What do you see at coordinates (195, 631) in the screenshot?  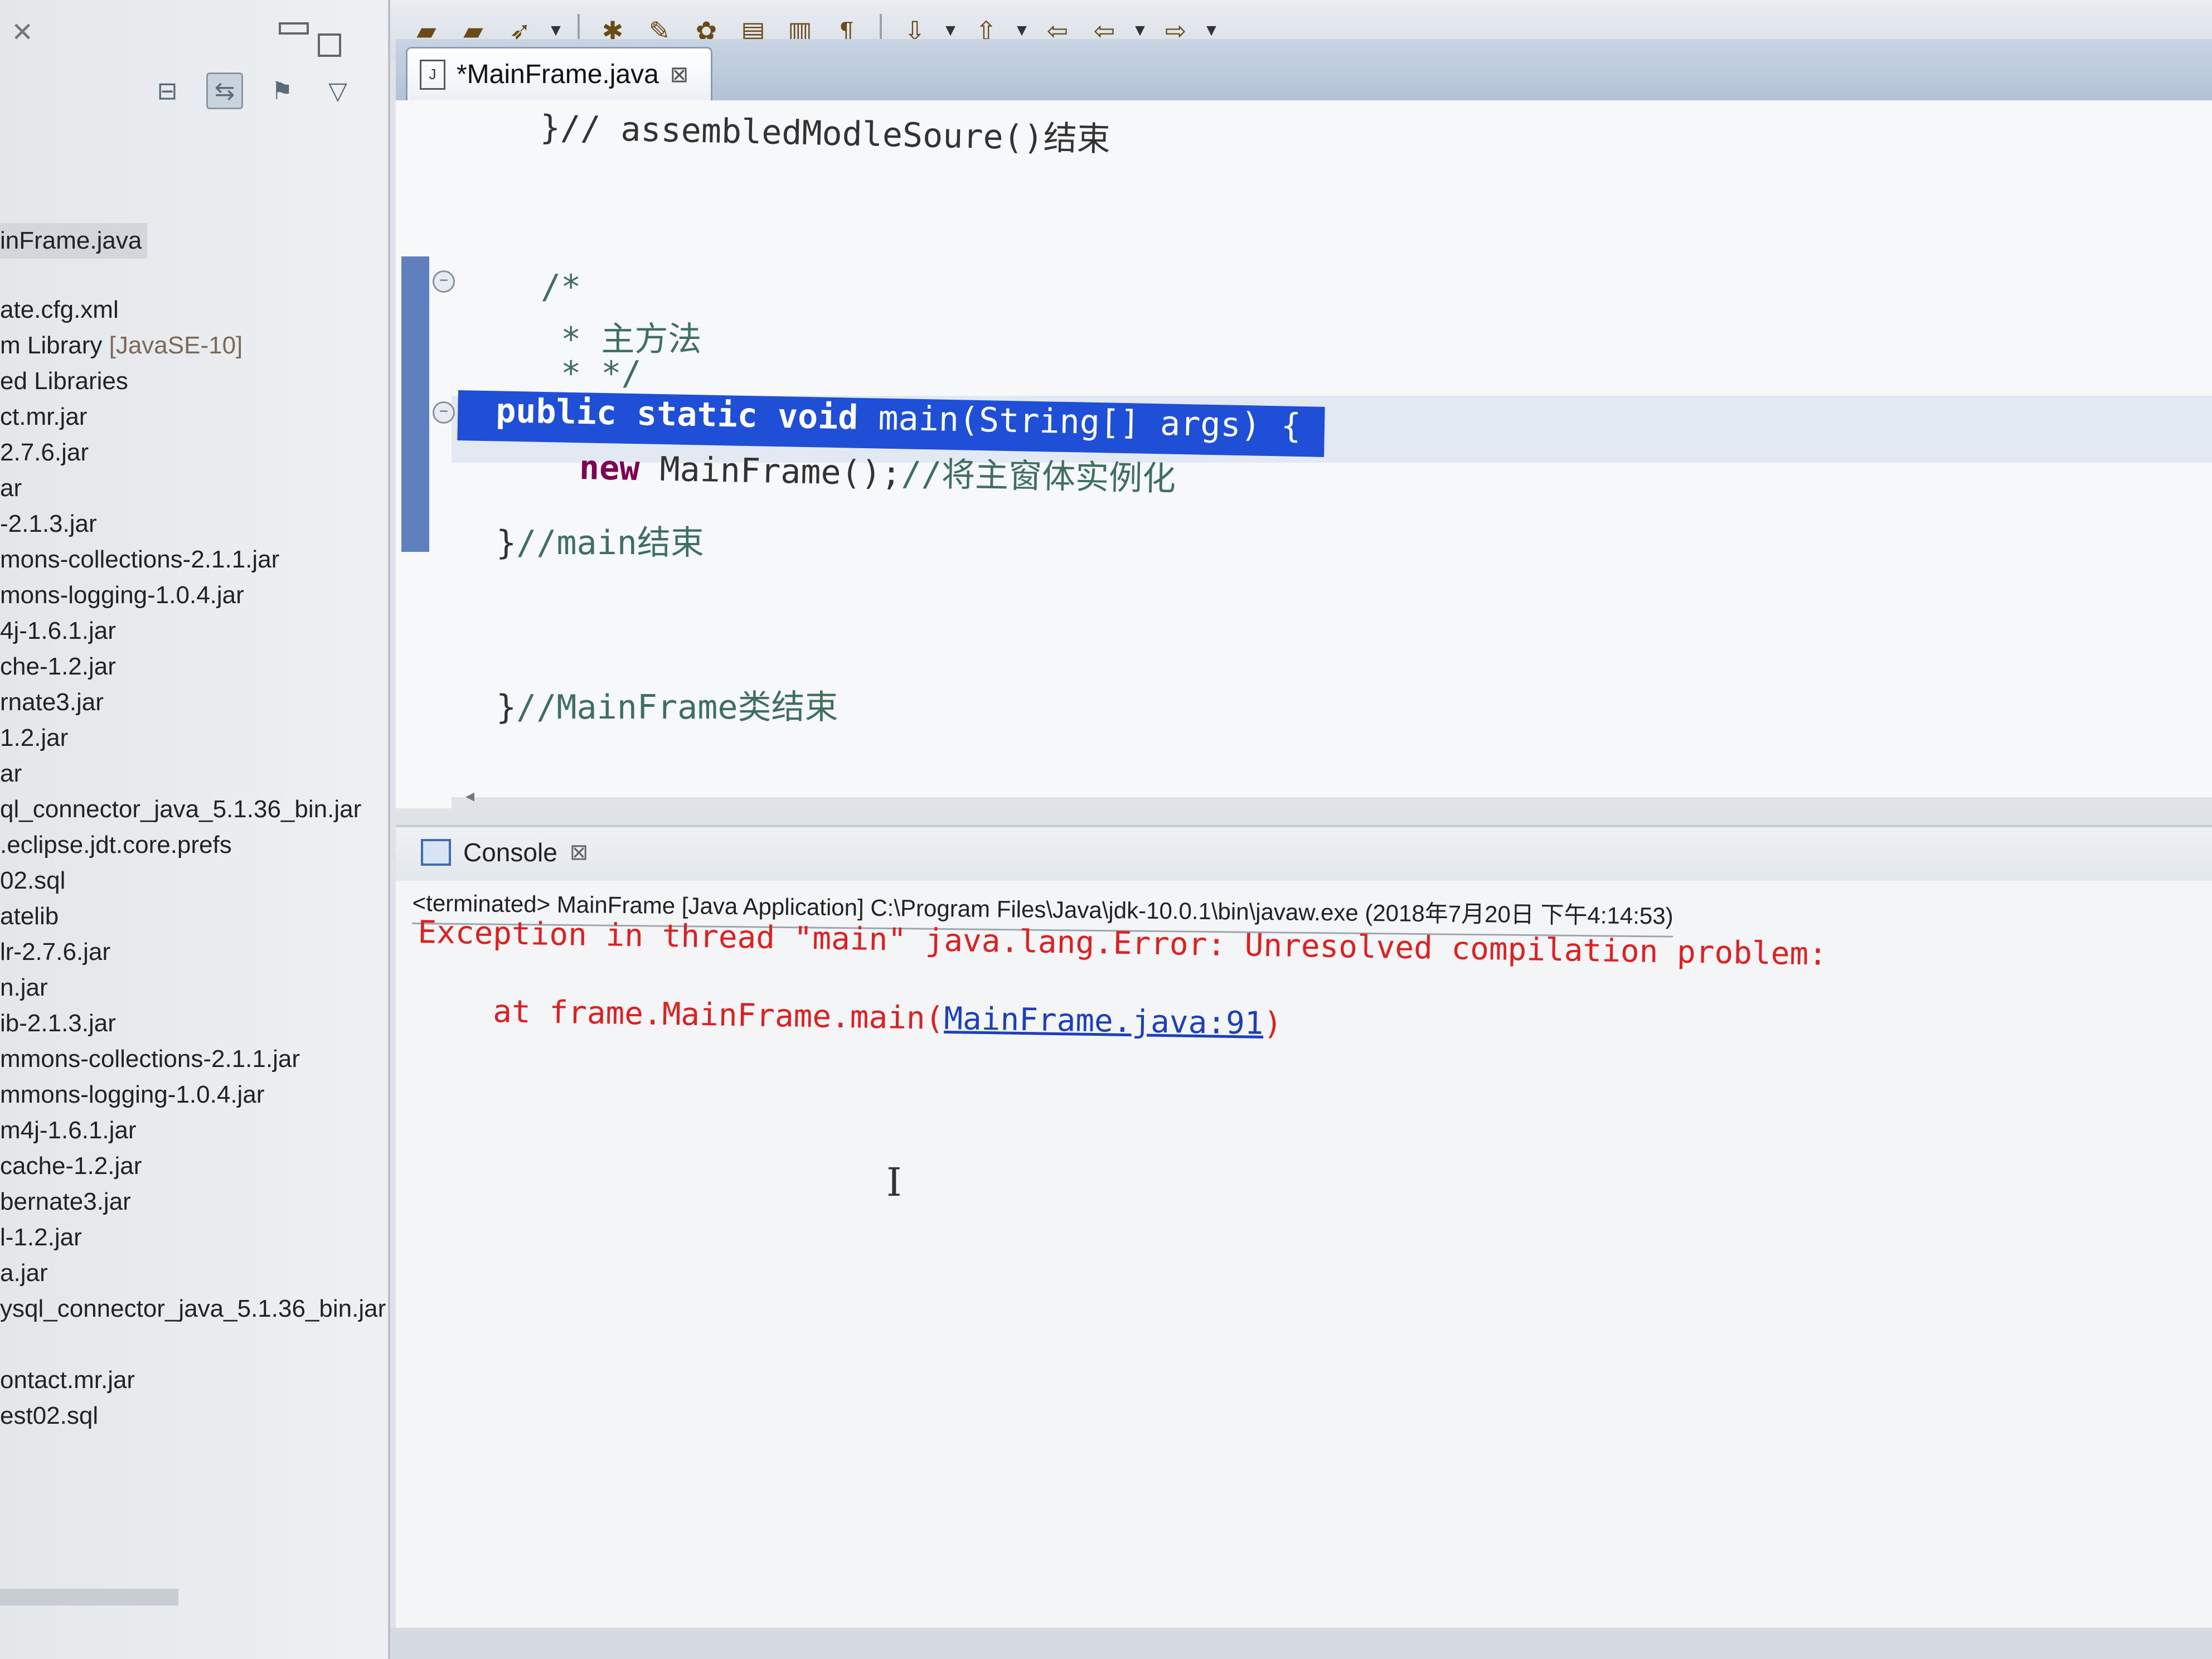 I see `tree-item: 4j-1.6.1.jar` at bounding box center [195, 631].